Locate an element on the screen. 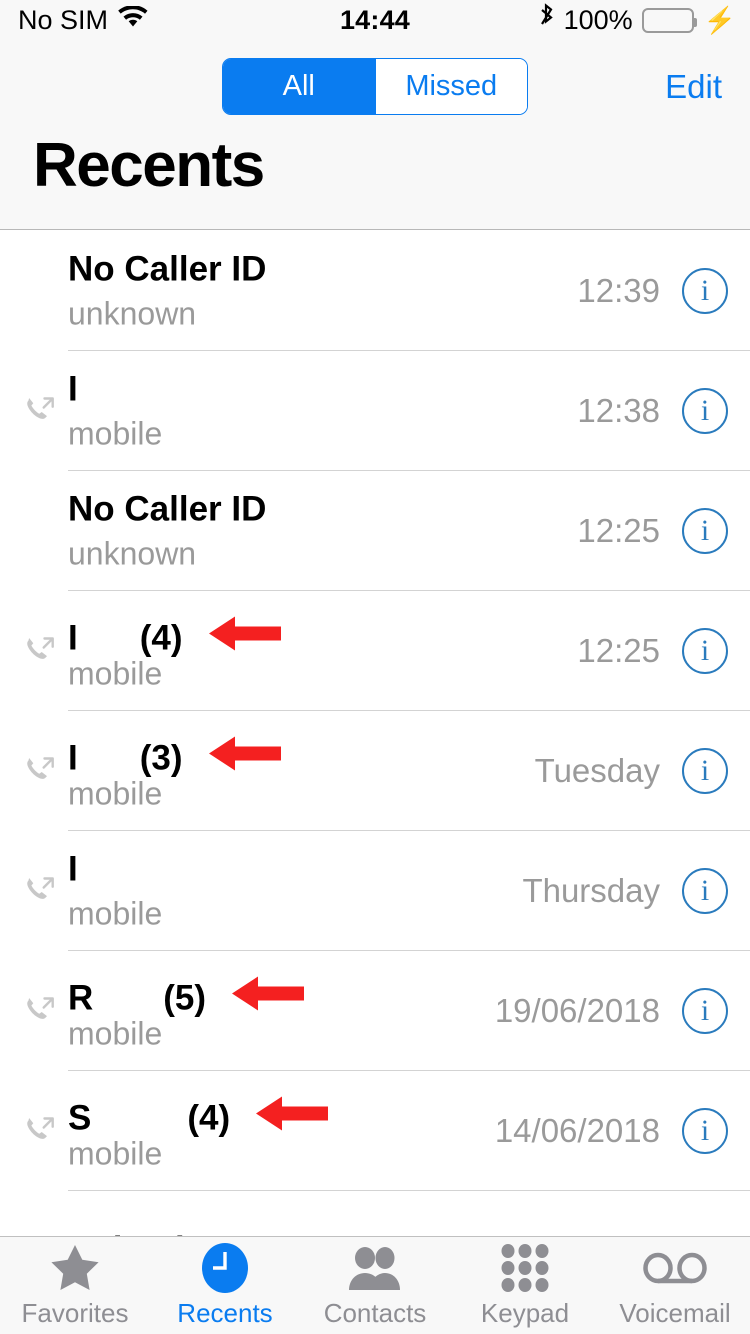  tab-keypad: Keypad is located at coordinates (525, 1285).